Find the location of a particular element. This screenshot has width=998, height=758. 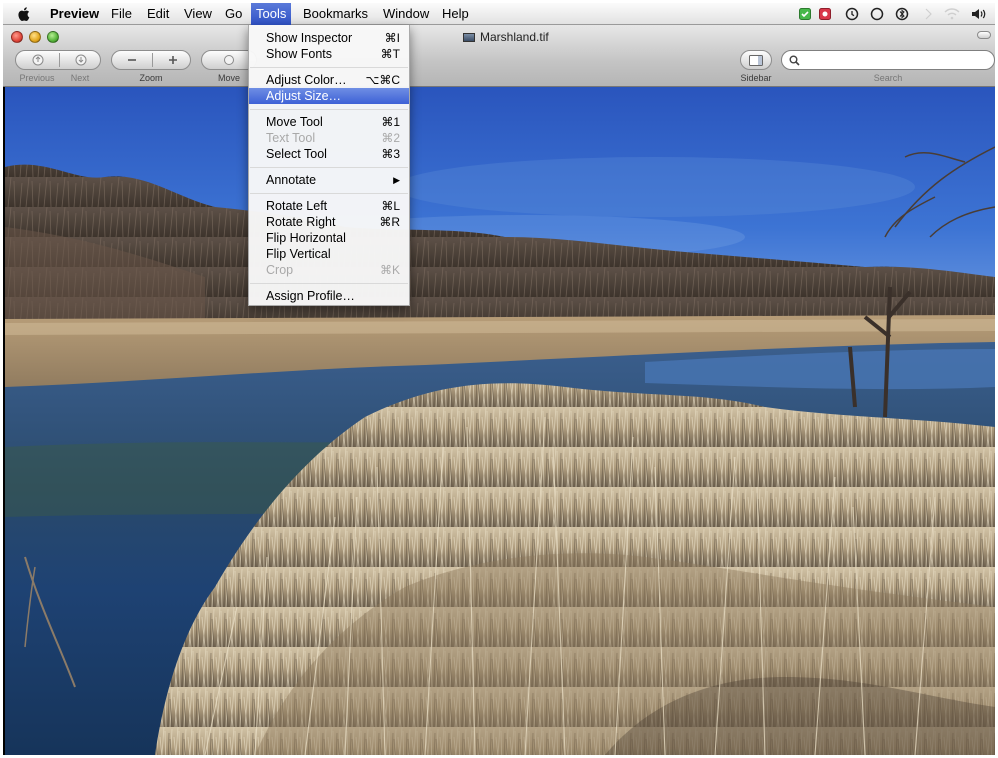

minimize-button is located at coordinates (35, 37).